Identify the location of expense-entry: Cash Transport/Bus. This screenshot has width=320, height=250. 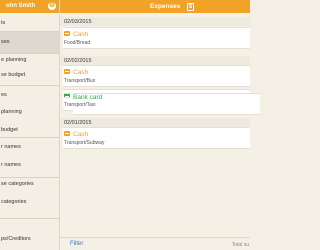
(156, 76).